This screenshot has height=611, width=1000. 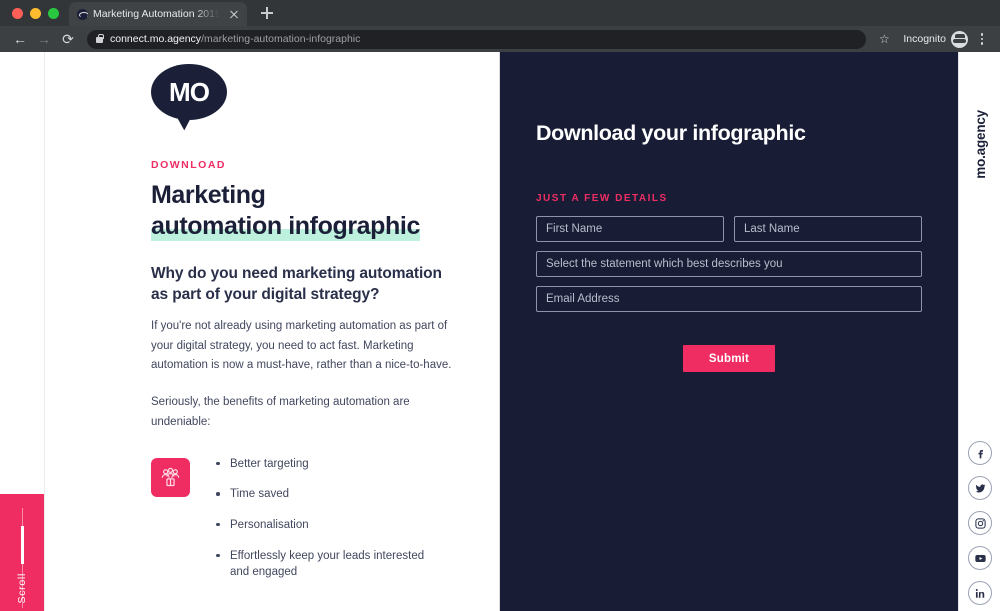 I want to click on tab-favicon-icon, so click(x=82, y=14).